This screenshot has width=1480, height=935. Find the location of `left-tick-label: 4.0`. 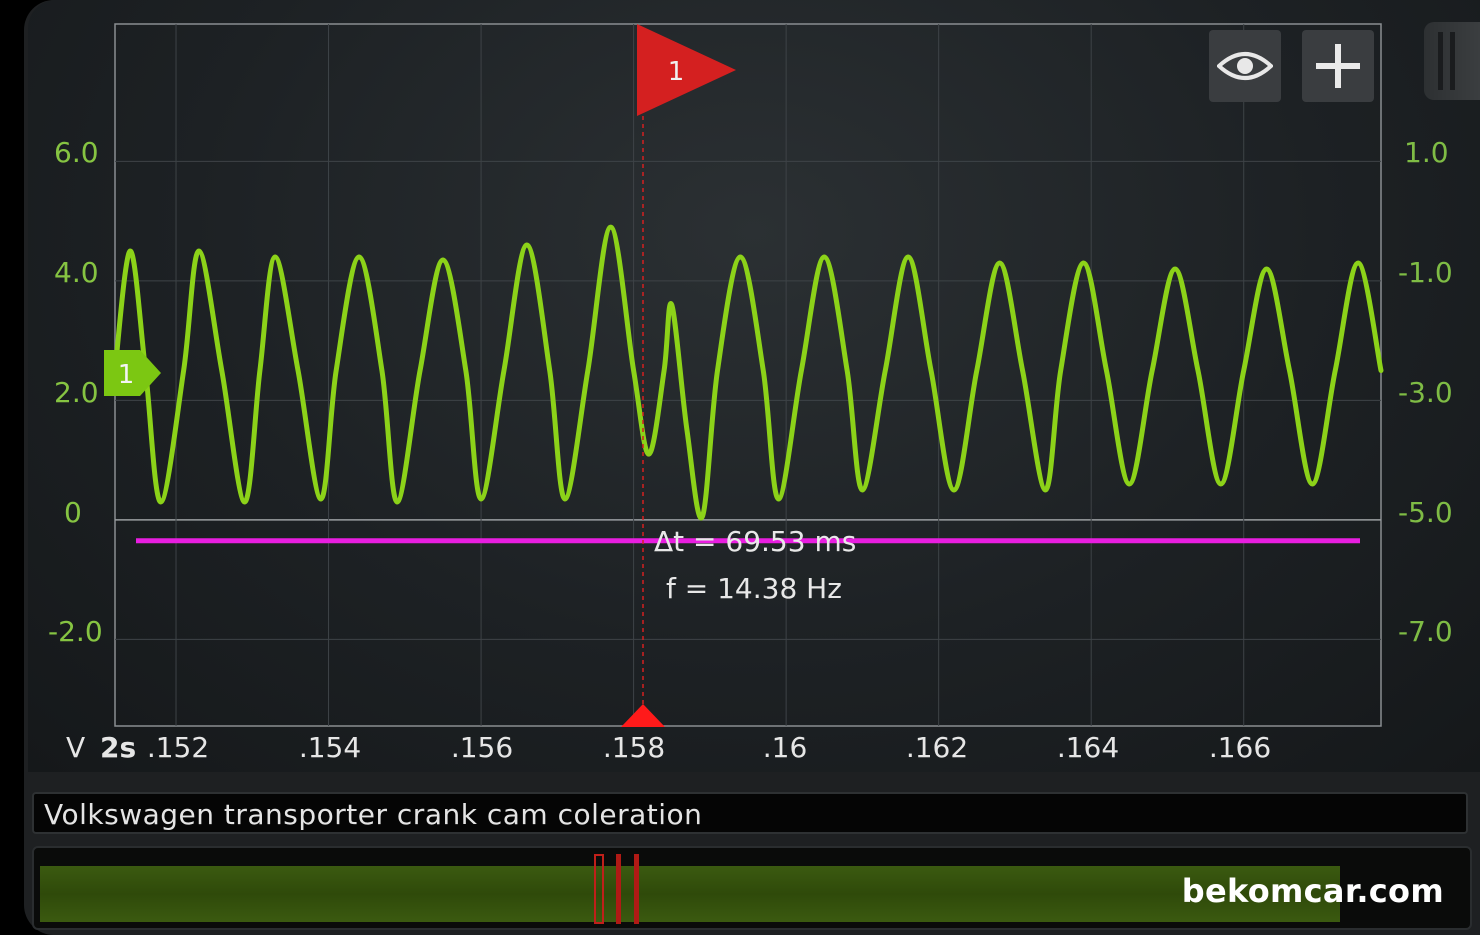

left-tick-label: 4.0 is located at coordinates (76, 272).